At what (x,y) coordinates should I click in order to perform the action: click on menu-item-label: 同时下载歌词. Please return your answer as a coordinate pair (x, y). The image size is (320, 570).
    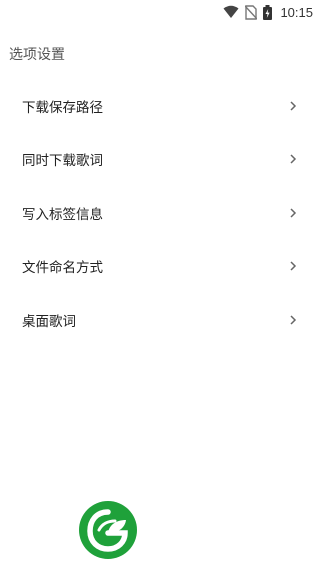
    Looking at the image, I should click on (62, 161).